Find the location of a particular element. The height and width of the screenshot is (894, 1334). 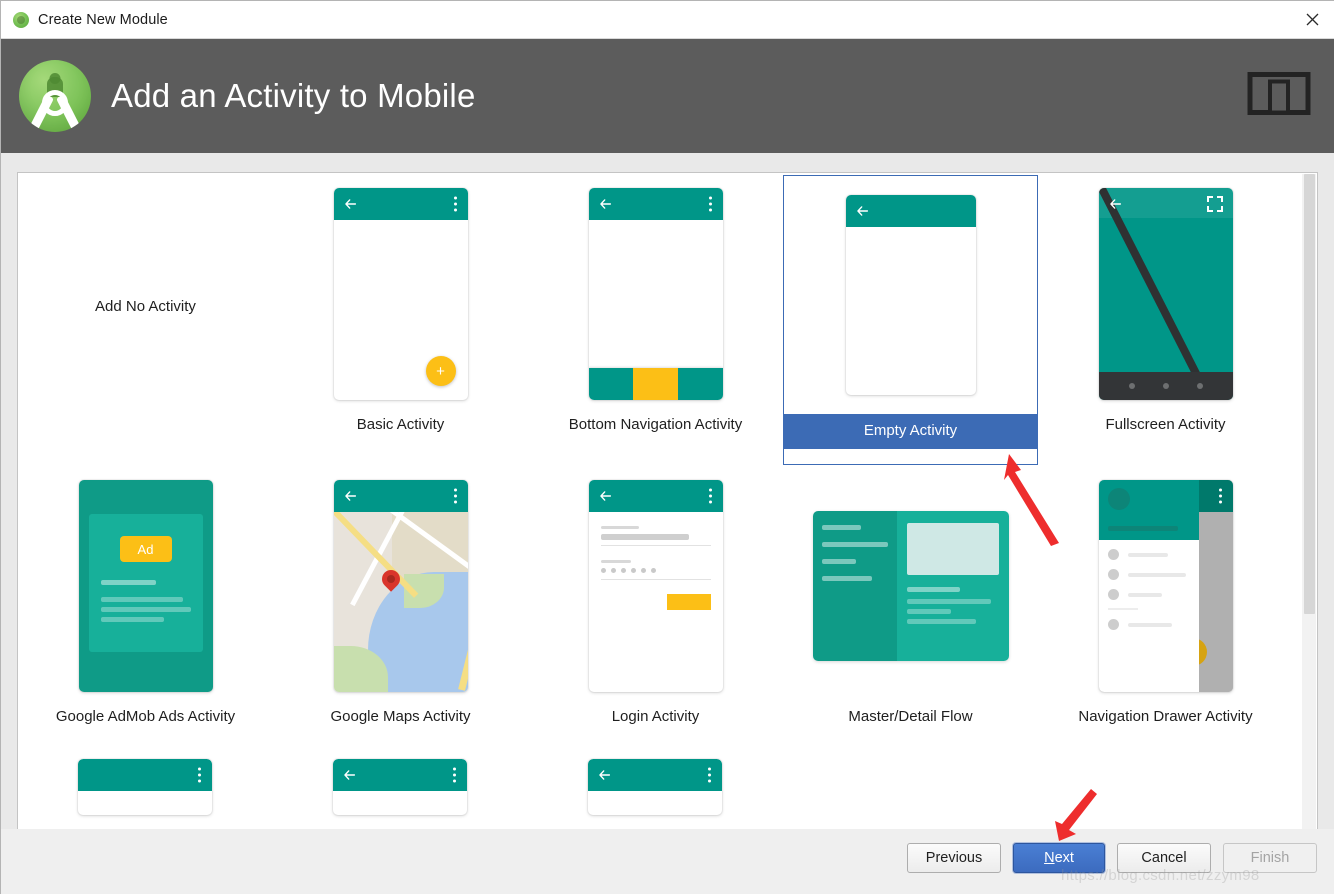

template-card-empty-activity: Empty Activity is located at coordinates (910, 320).